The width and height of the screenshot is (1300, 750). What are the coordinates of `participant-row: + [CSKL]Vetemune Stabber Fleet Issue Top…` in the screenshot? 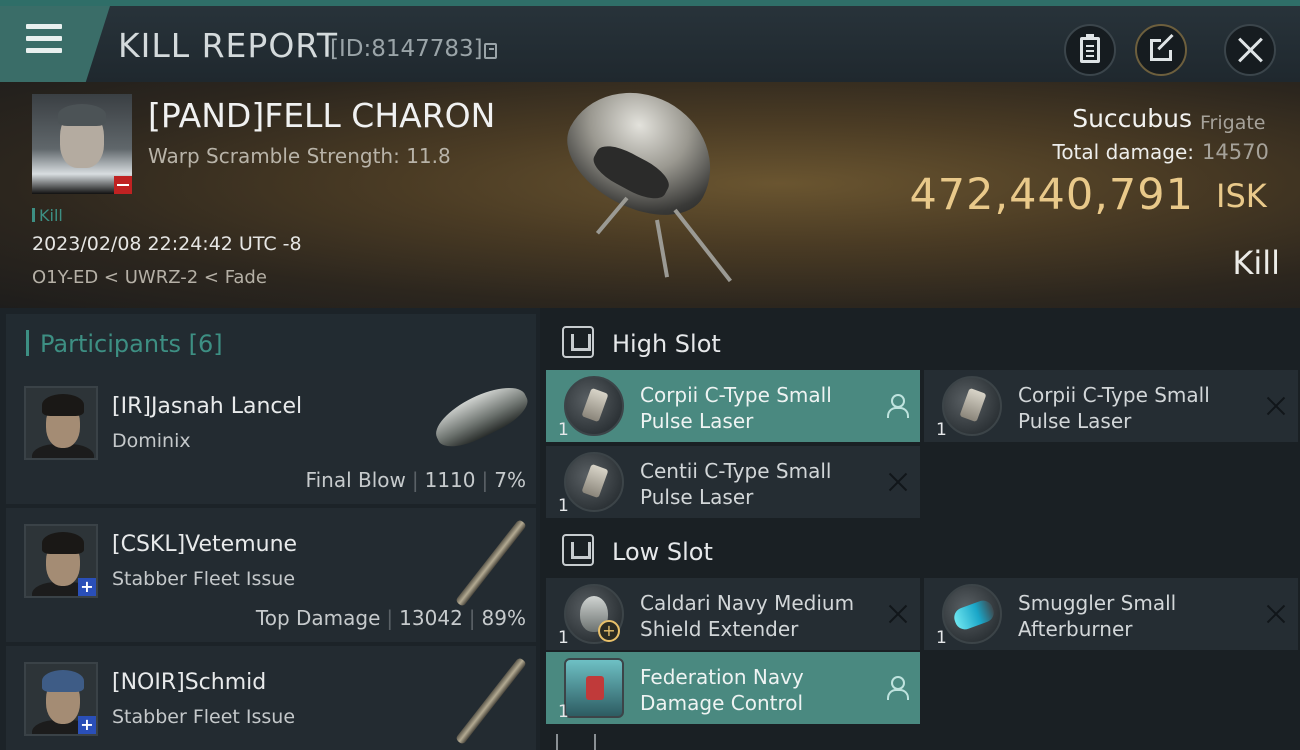 It's located at (271, 575).